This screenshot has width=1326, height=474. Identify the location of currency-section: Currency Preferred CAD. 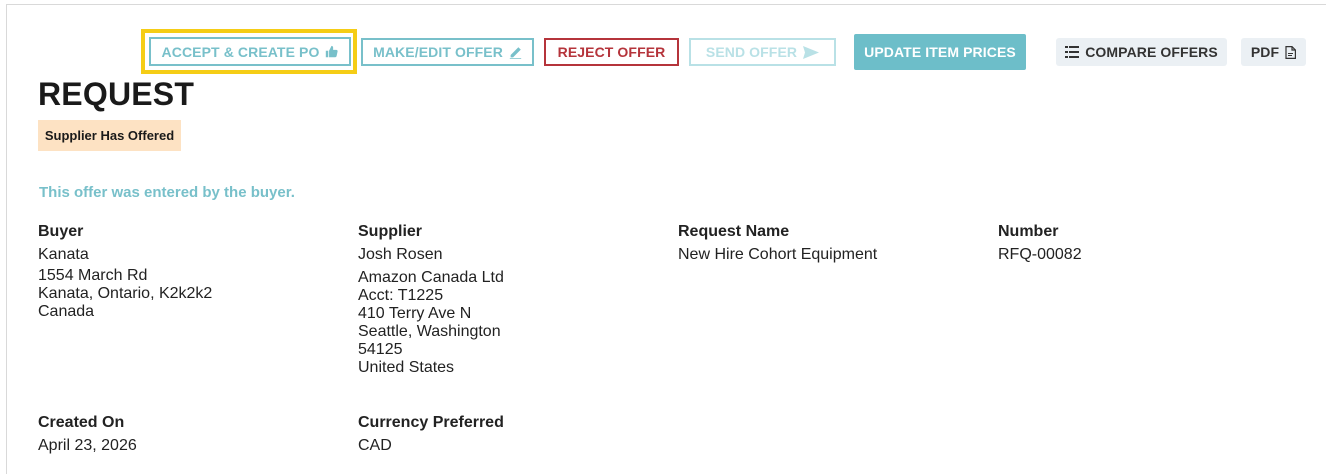
(431, 434).